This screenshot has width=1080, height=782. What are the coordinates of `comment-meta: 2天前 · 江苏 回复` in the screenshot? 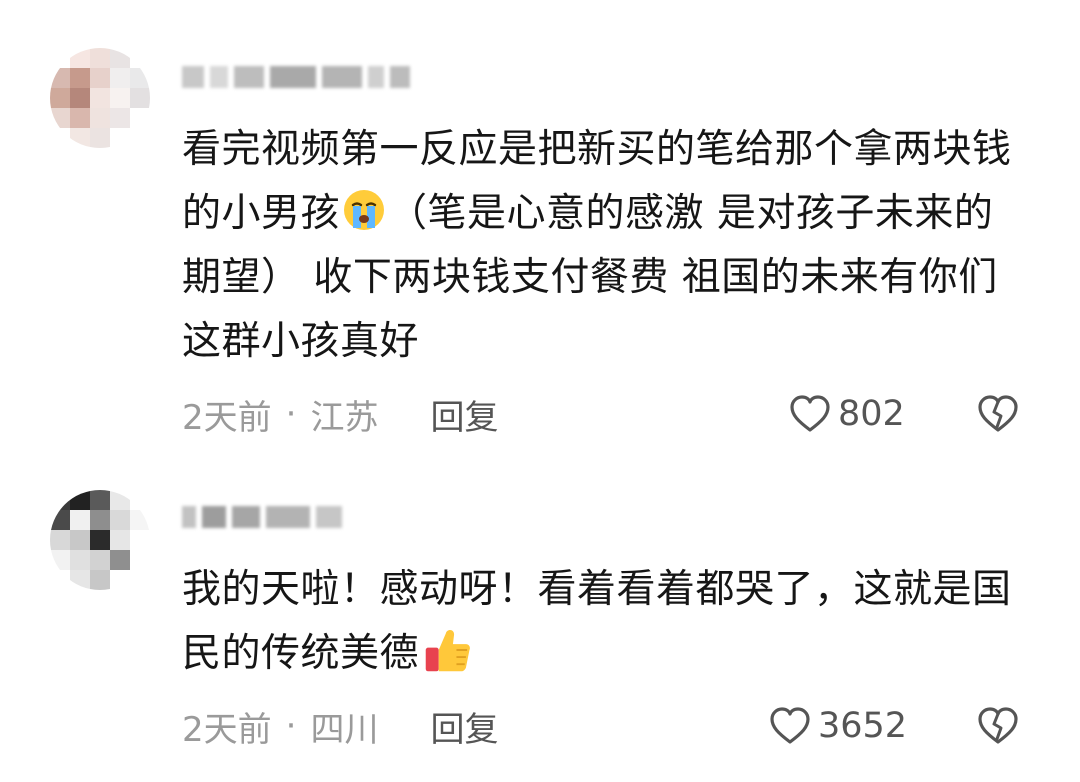 It's located at (340, 414).